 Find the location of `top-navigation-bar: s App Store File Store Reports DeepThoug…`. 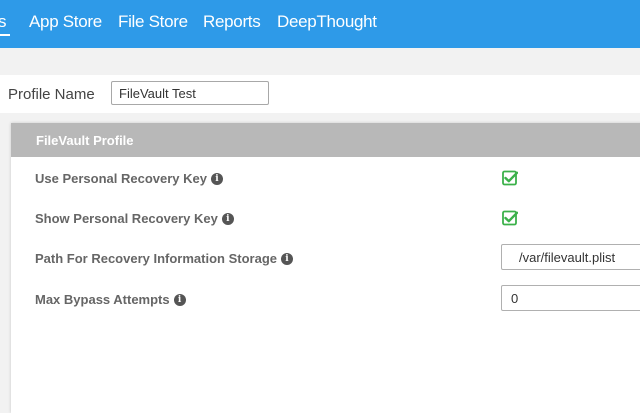

top-navigation-bar: s App Store File Store Reports DeepThoug… is located at coordinates (320, 24).